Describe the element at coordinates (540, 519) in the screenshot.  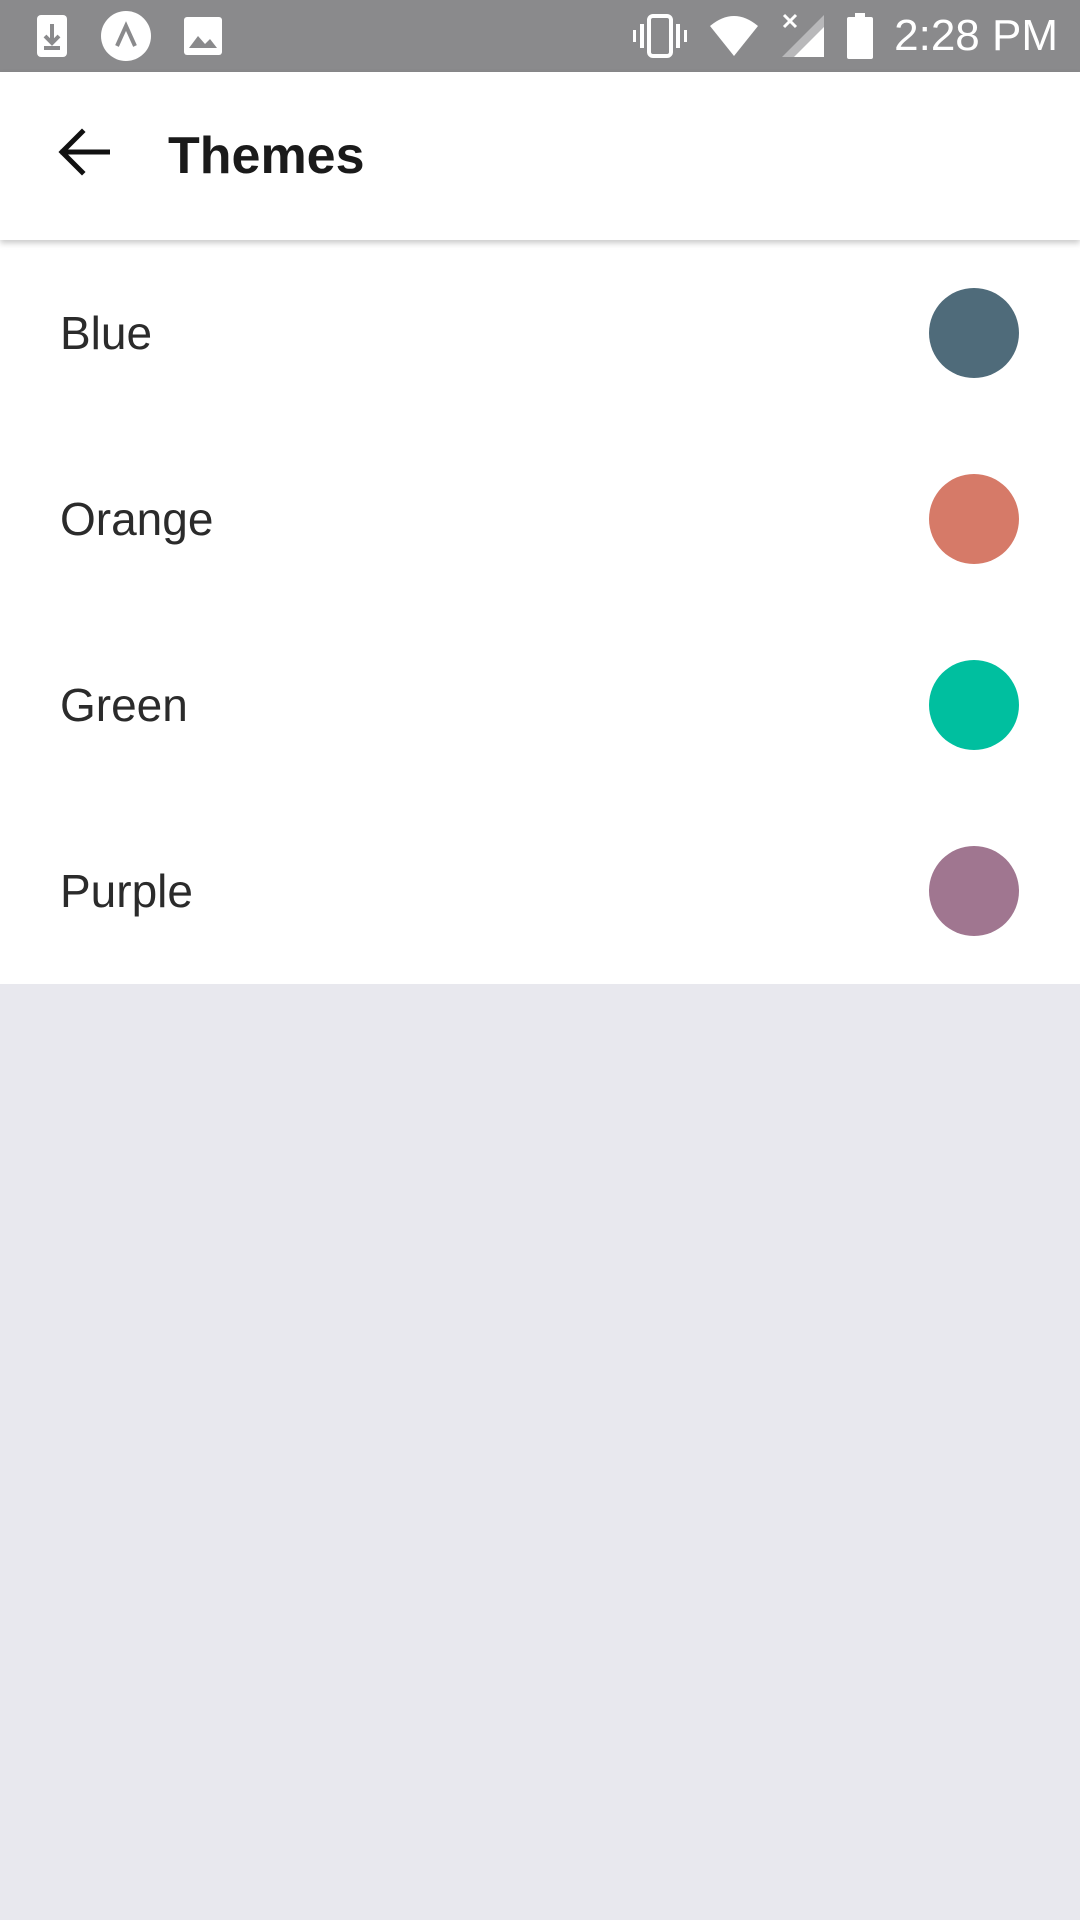
I see `theme-item-orange: Orange` at that location.